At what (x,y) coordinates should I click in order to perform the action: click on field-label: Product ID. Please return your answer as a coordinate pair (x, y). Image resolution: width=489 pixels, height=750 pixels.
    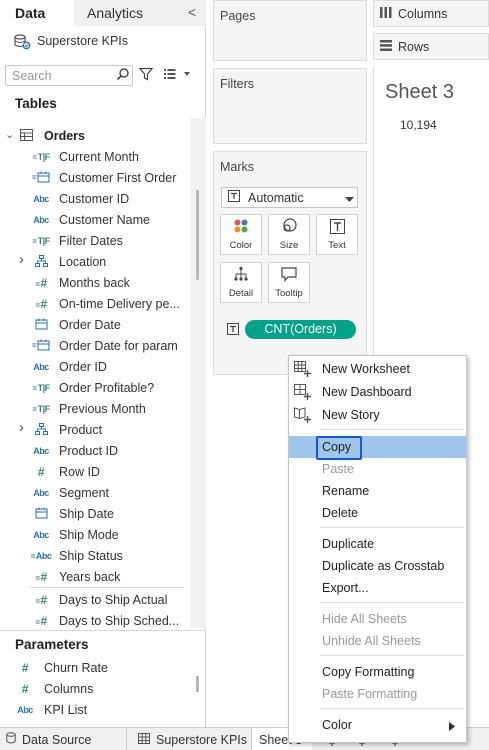
    Looking at the image, I should click on (89, 450).